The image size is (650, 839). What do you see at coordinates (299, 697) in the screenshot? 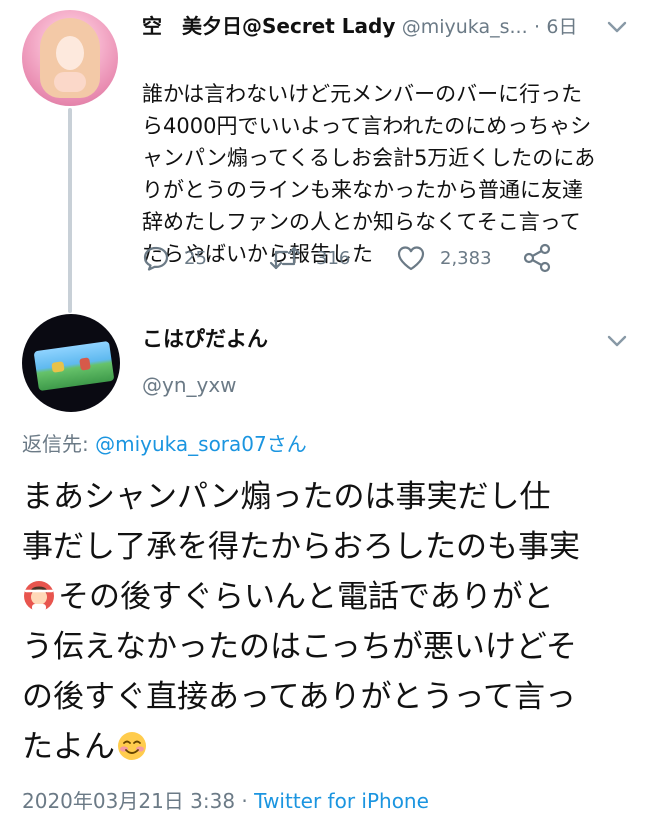
I see `tweet-text-line: の後すぐ直接あってありがとうって言っ` at bounding box center [299, 697].